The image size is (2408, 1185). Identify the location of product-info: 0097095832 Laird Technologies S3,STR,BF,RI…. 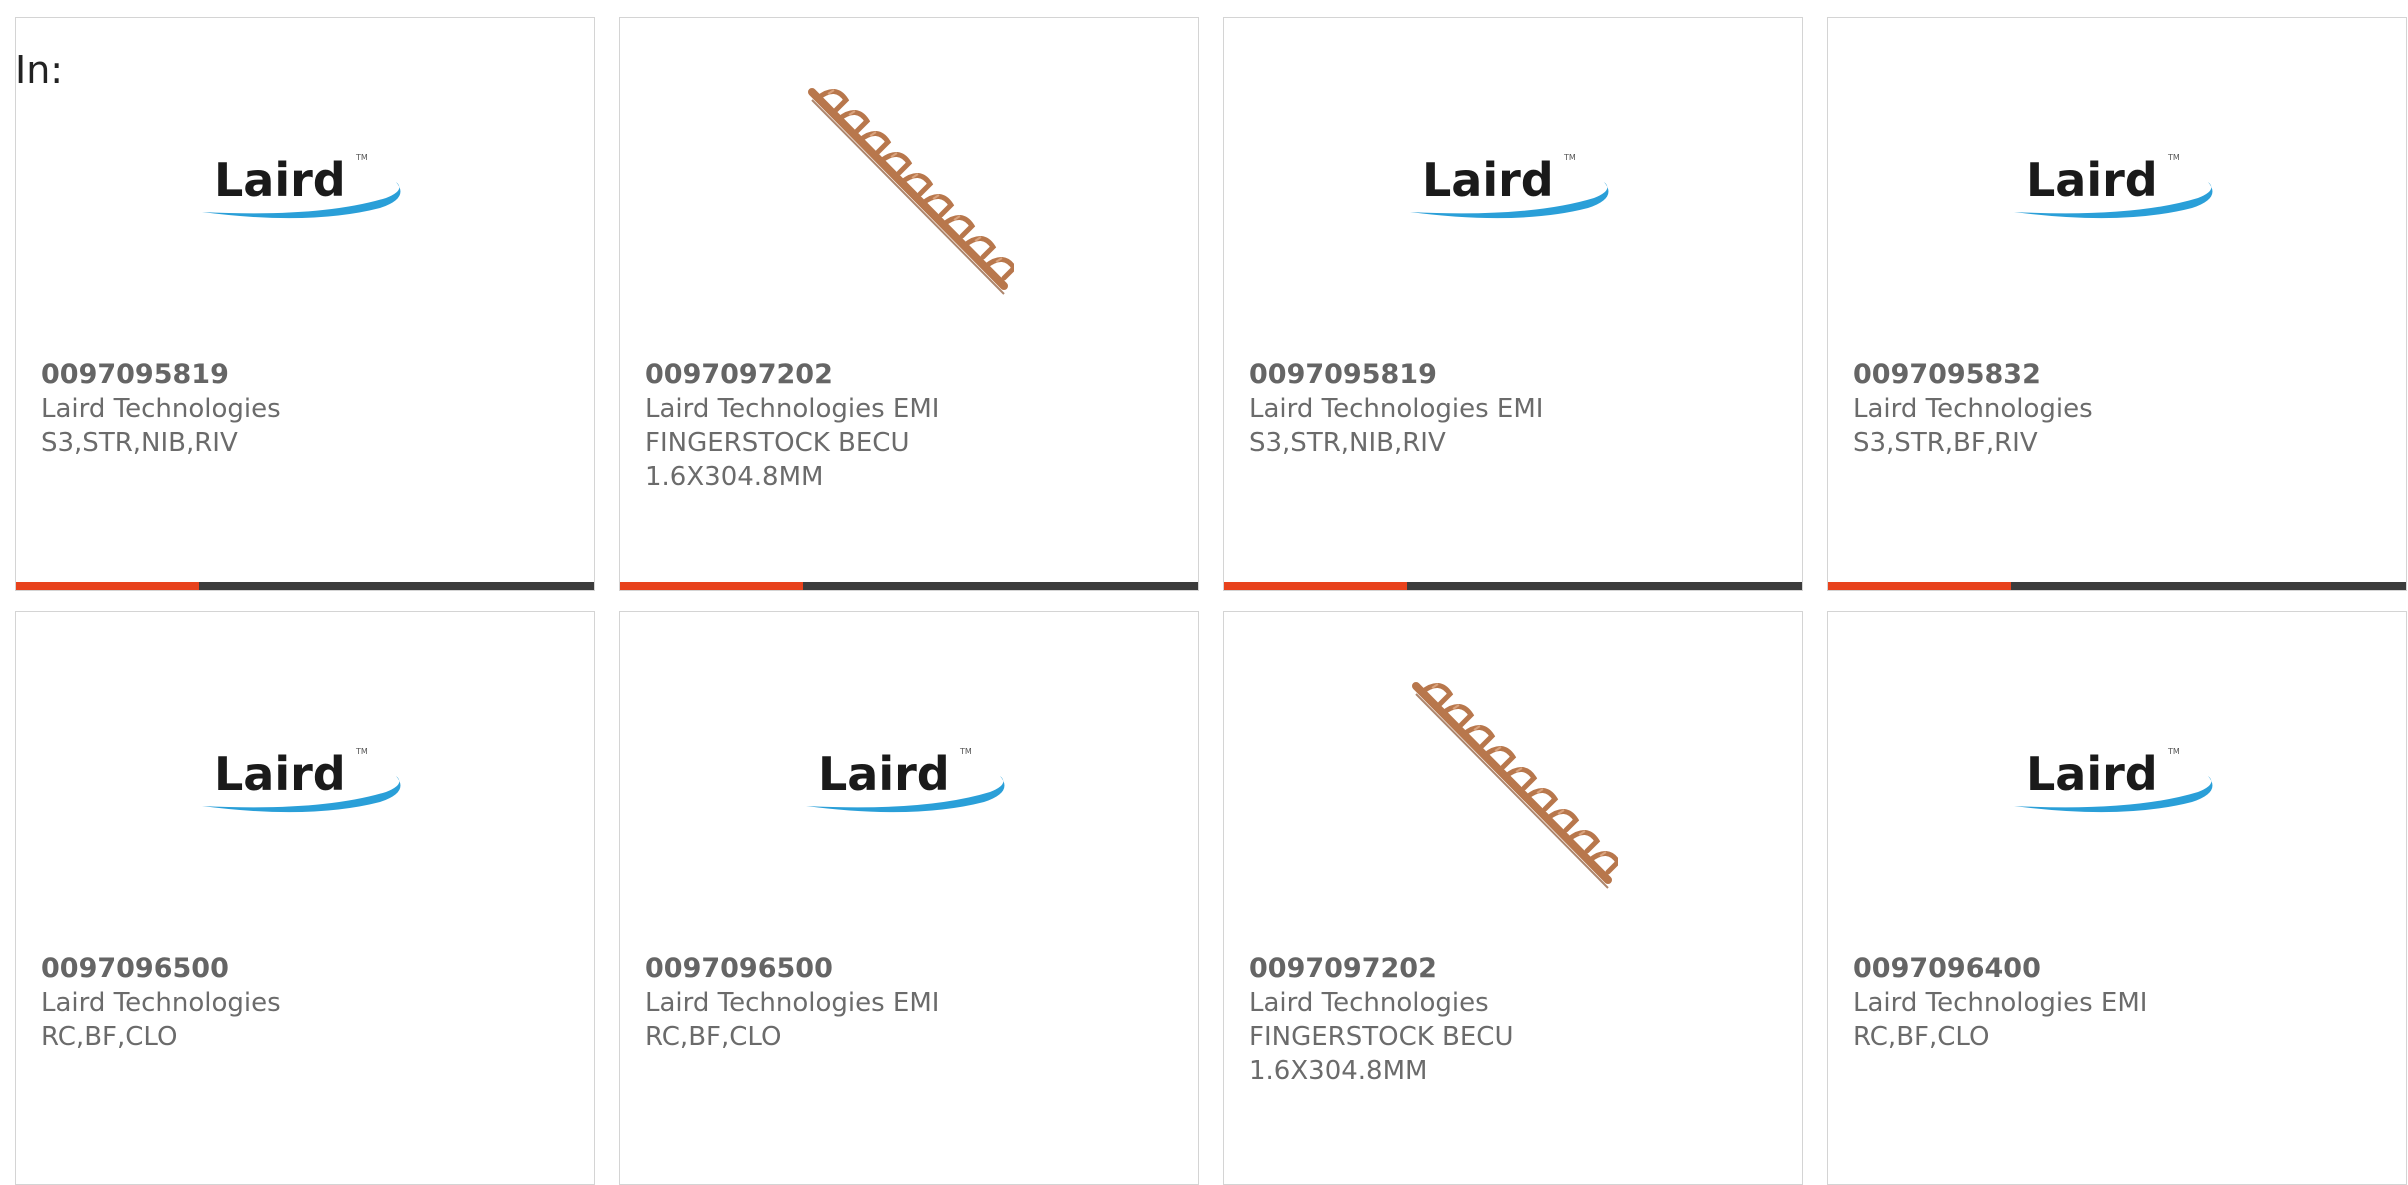
(2119, 409).